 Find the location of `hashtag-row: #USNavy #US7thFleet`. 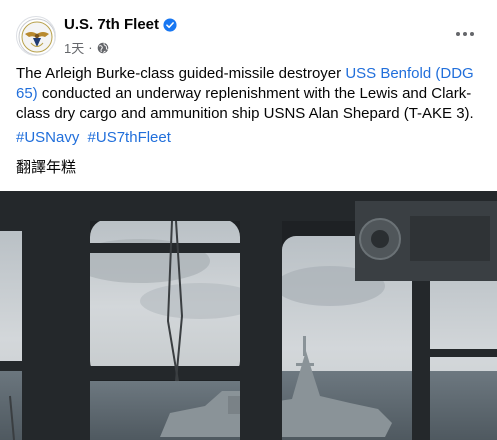

hashtag-row: #USNavy #US7thFleet is located at coordinates (95, 138).